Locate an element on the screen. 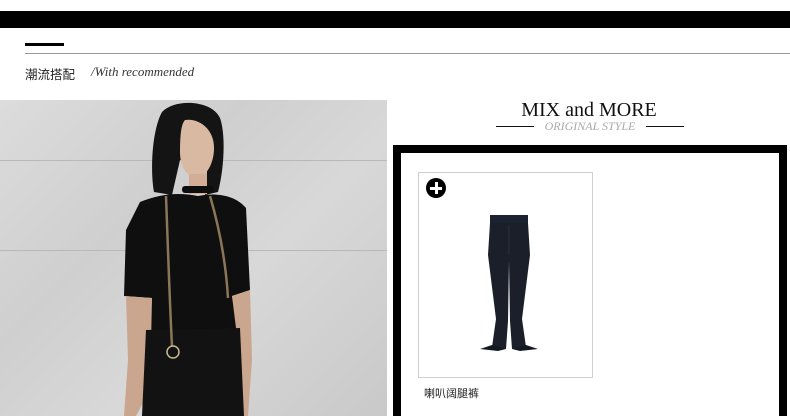  plus-circle-icon is located at coordinates (436, 188).